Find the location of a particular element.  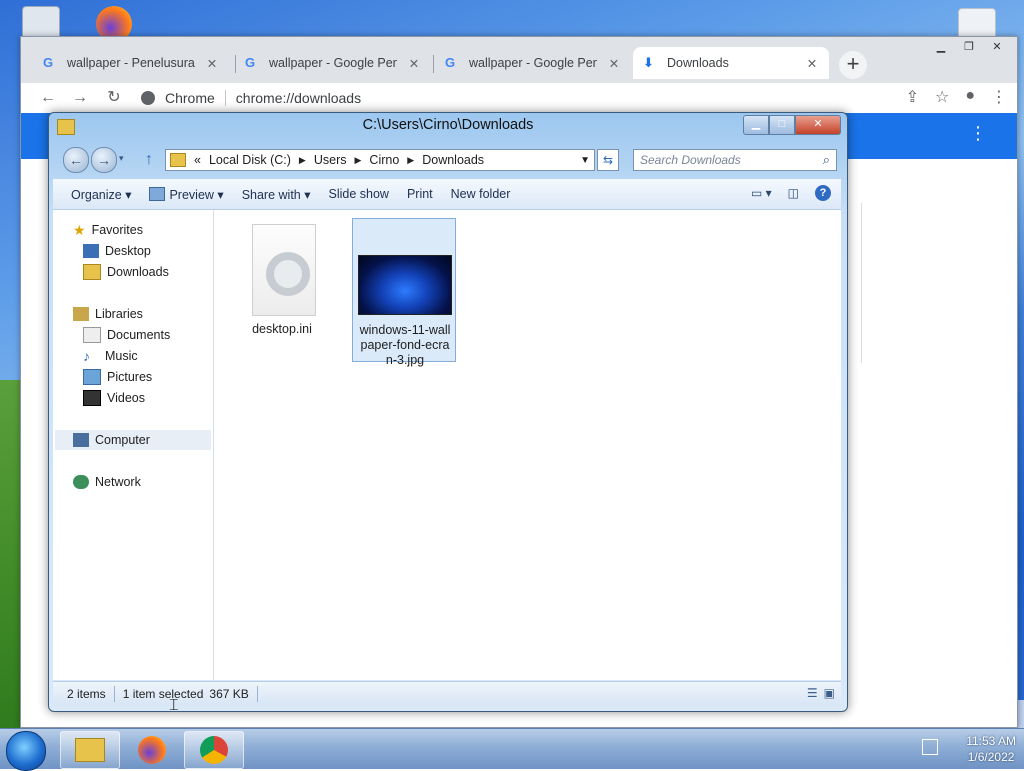

site-label: Chrome is located at coordinates (190, 98).